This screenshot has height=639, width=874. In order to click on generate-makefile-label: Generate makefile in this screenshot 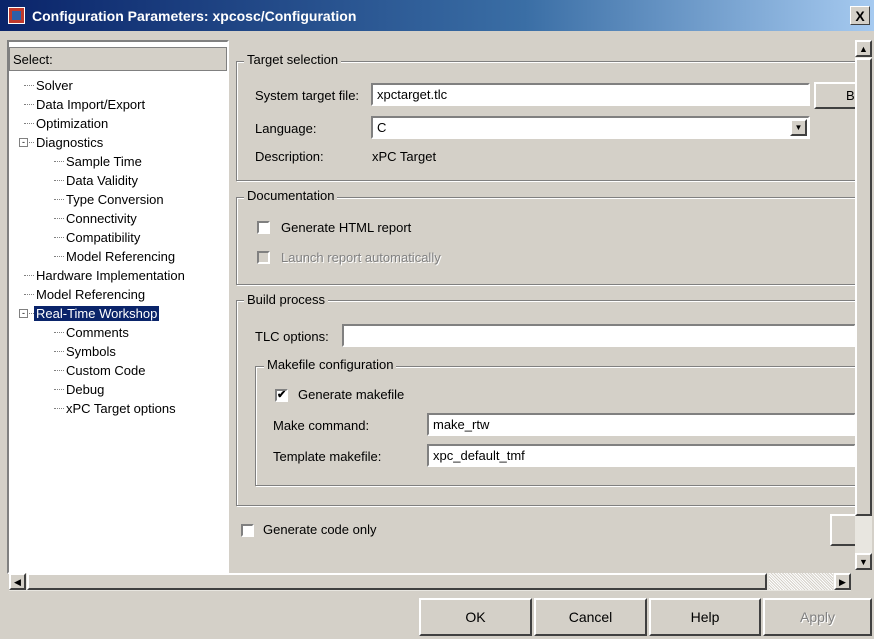, I will do `click(351, 394)`.